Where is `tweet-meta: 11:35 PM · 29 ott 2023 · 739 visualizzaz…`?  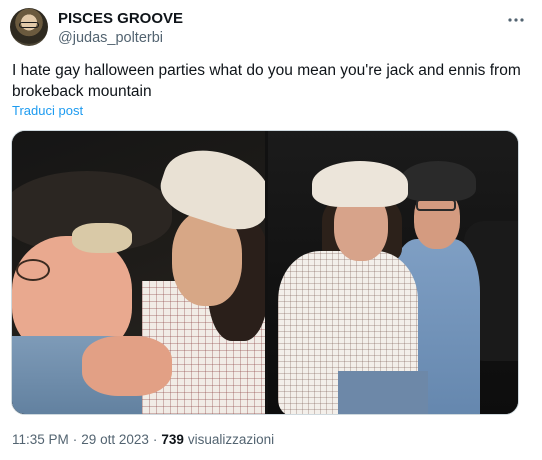 tweet-meta: 11:35 PM · 29 ott 2023 · 739 visualizzaz… is located at coordinates (143, 439).